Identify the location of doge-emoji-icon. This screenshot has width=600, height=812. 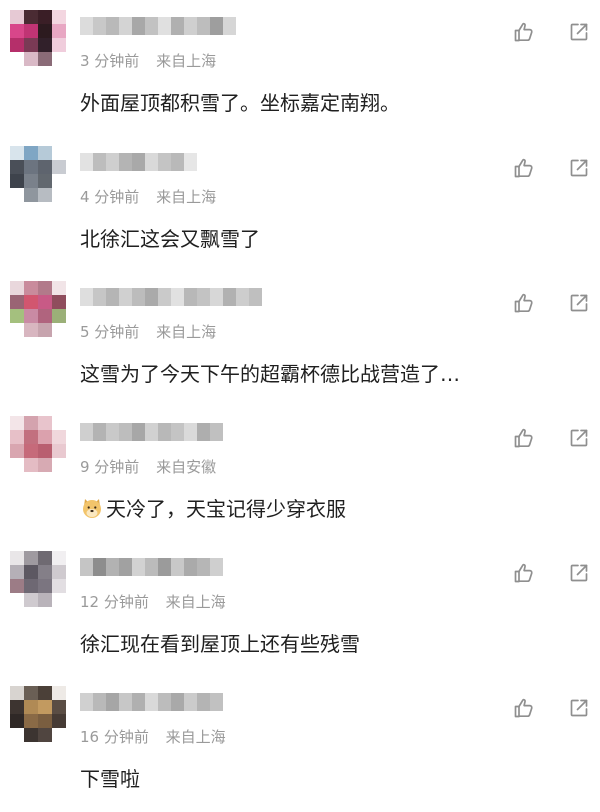
(92, 508).